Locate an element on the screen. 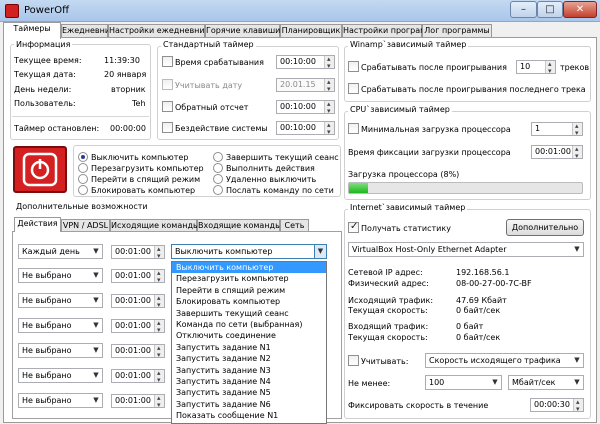 This screenshot has height=424, width=600. tab-program-log: Лог программы is located at coordinates (457, 31).